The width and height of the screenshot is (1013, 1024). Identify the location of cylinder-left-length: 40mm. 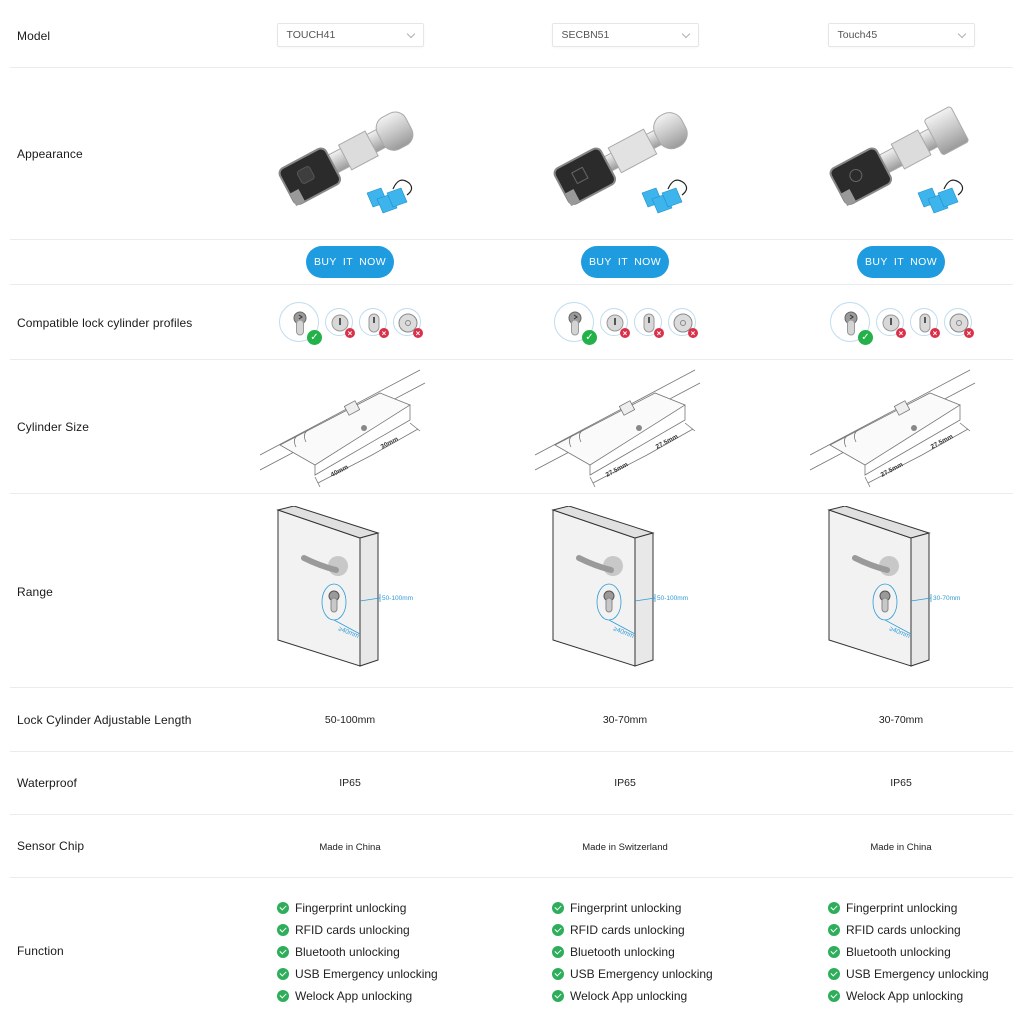
(340, 471).